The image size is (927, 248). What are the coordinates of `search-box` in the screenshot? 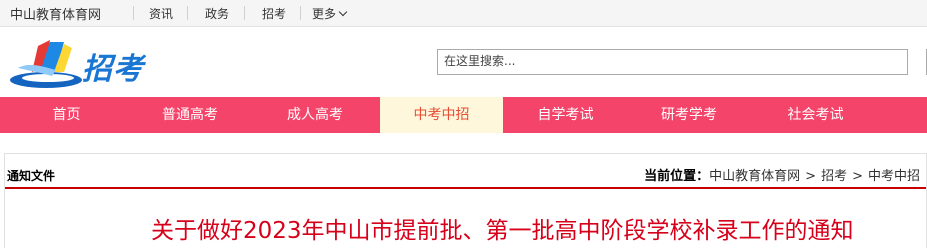 It's located at (682, 62).